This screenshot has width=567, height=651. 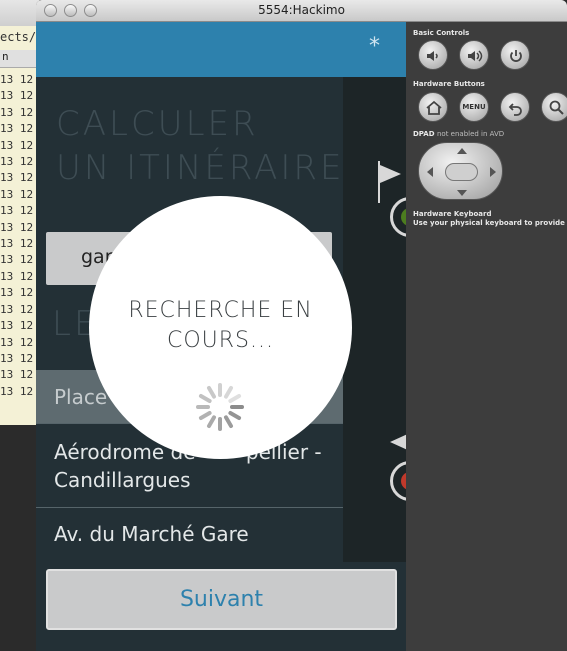 I want to click on home-icon, so click(x=434, y=107).